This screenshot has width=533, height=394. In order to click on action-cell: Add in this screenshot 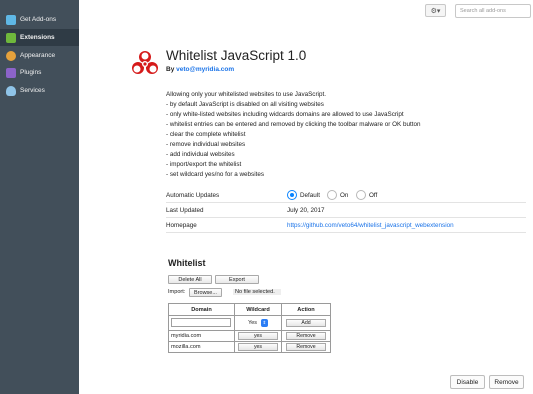, I will do `click(306, 323)`.